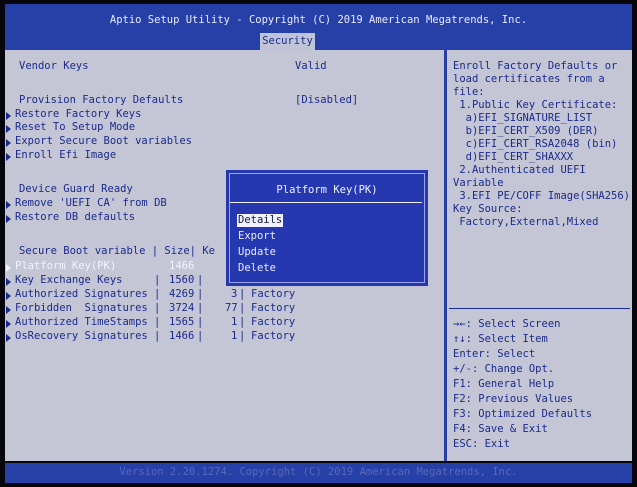 The height and width of the screenshot is (487, 637). I want to click on sb-var-size: 4269, so click(182, 294).